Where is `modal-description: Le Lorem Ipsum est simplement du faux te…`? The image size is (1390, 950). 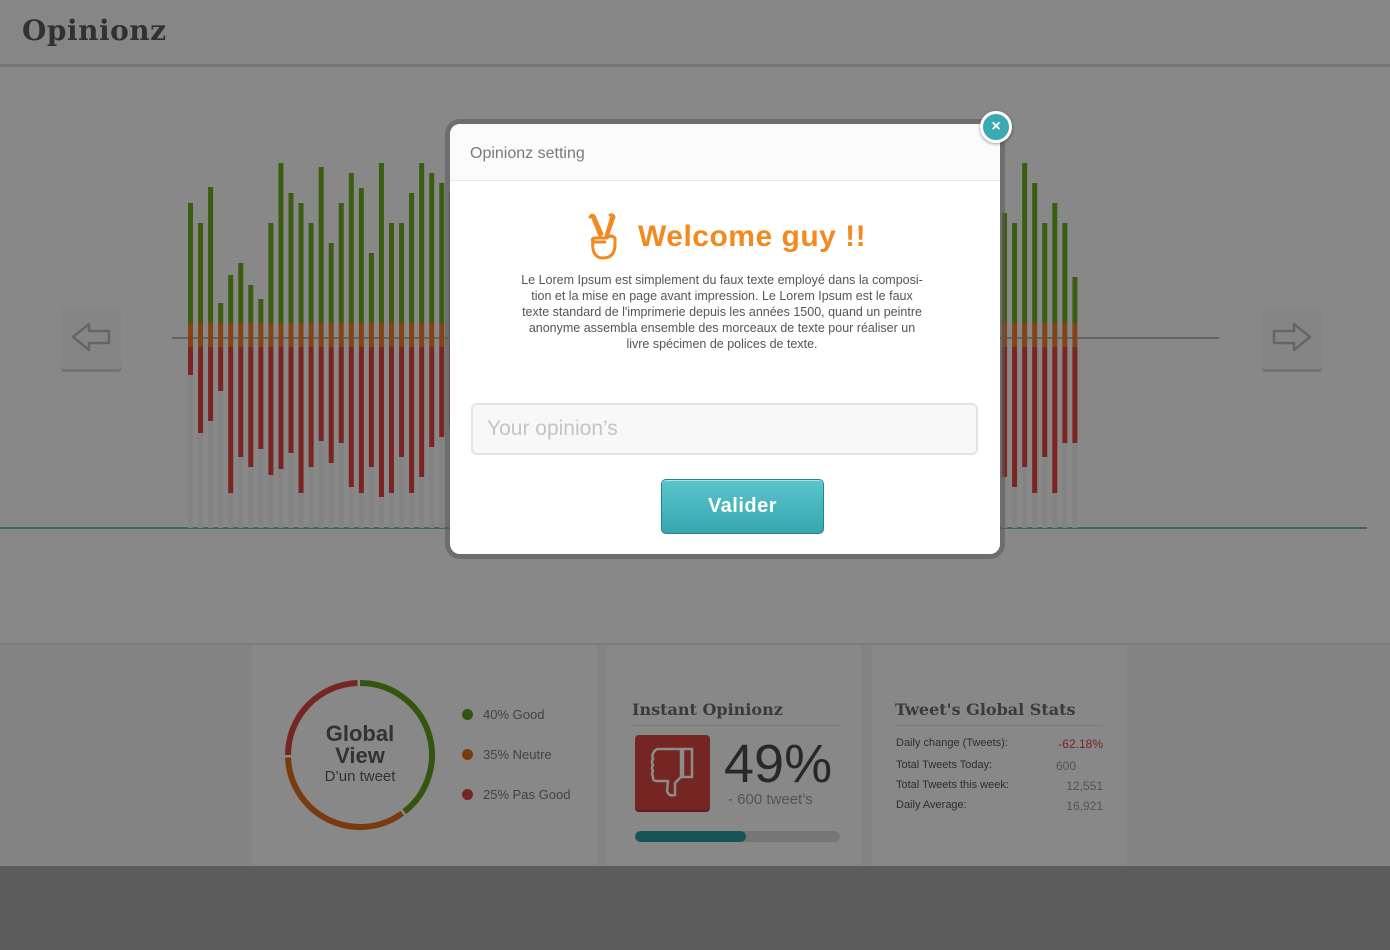 modal-description: Le Lorem Ipsum est simplement du faux te… is located at coordinates (722, 312).